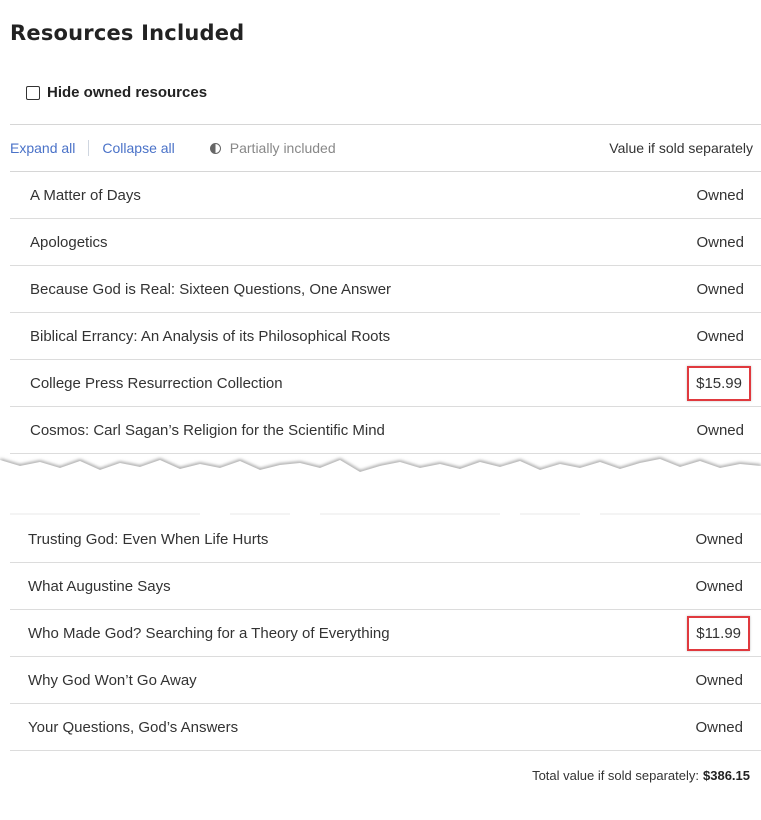 The height and width of the screenshot is (820, 761). What do you see at coordinates (385, 680) in the screenshot?
I see `resource-row: Why God Won’t Go Away Owned` at bounding box center [385, 680].